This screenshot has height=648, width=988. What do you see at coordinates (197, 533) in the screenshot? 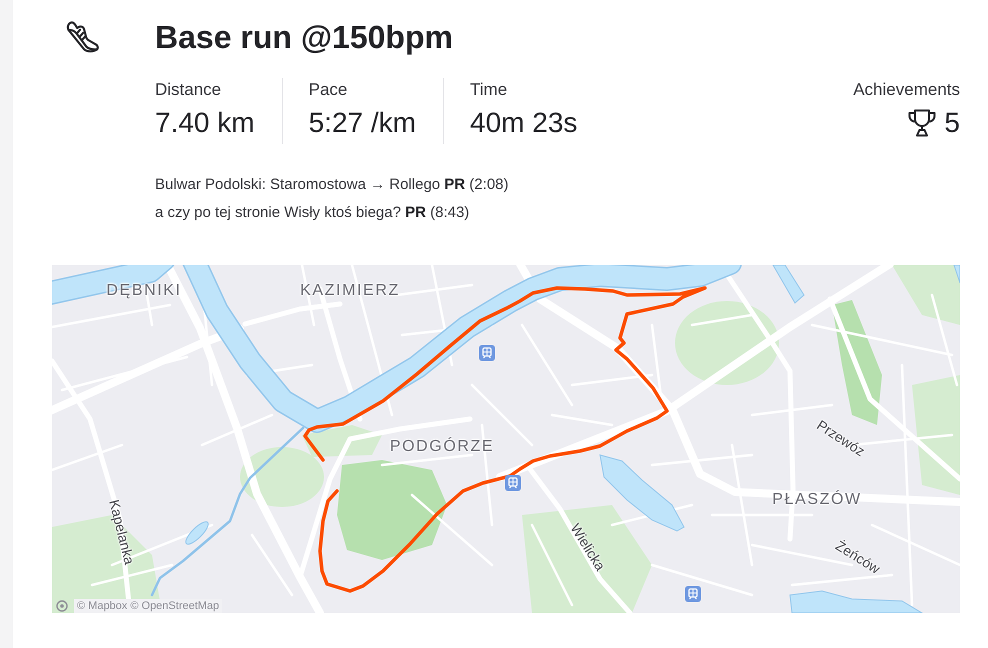
I see `pond` at bounding box center [197, 533].